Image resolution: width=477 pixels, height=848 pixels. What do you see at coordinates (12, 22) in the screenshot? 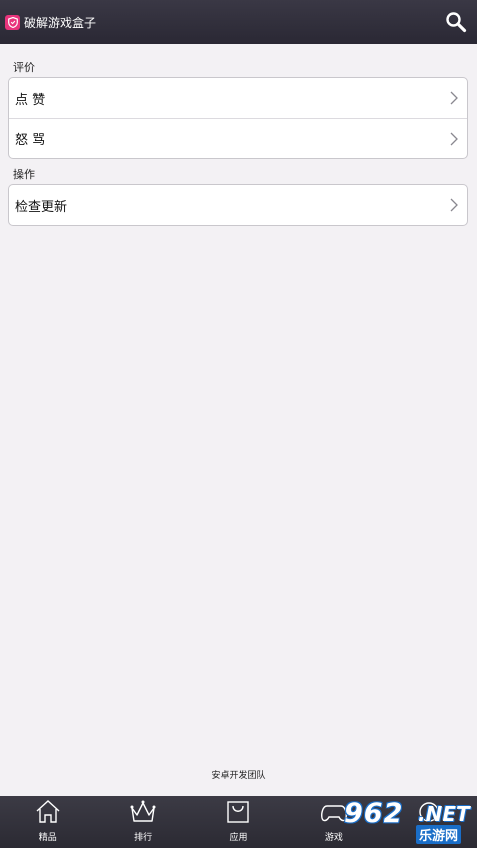
I see `shield-icon` at bounding box center [12, 22].